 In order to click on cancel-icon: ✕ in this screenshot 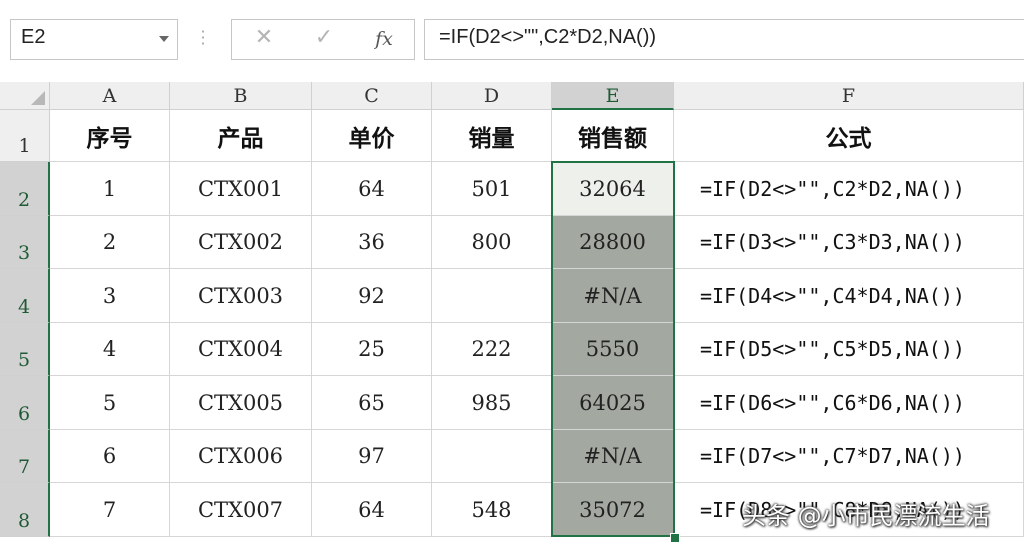, I will do `click(264, 40)`.